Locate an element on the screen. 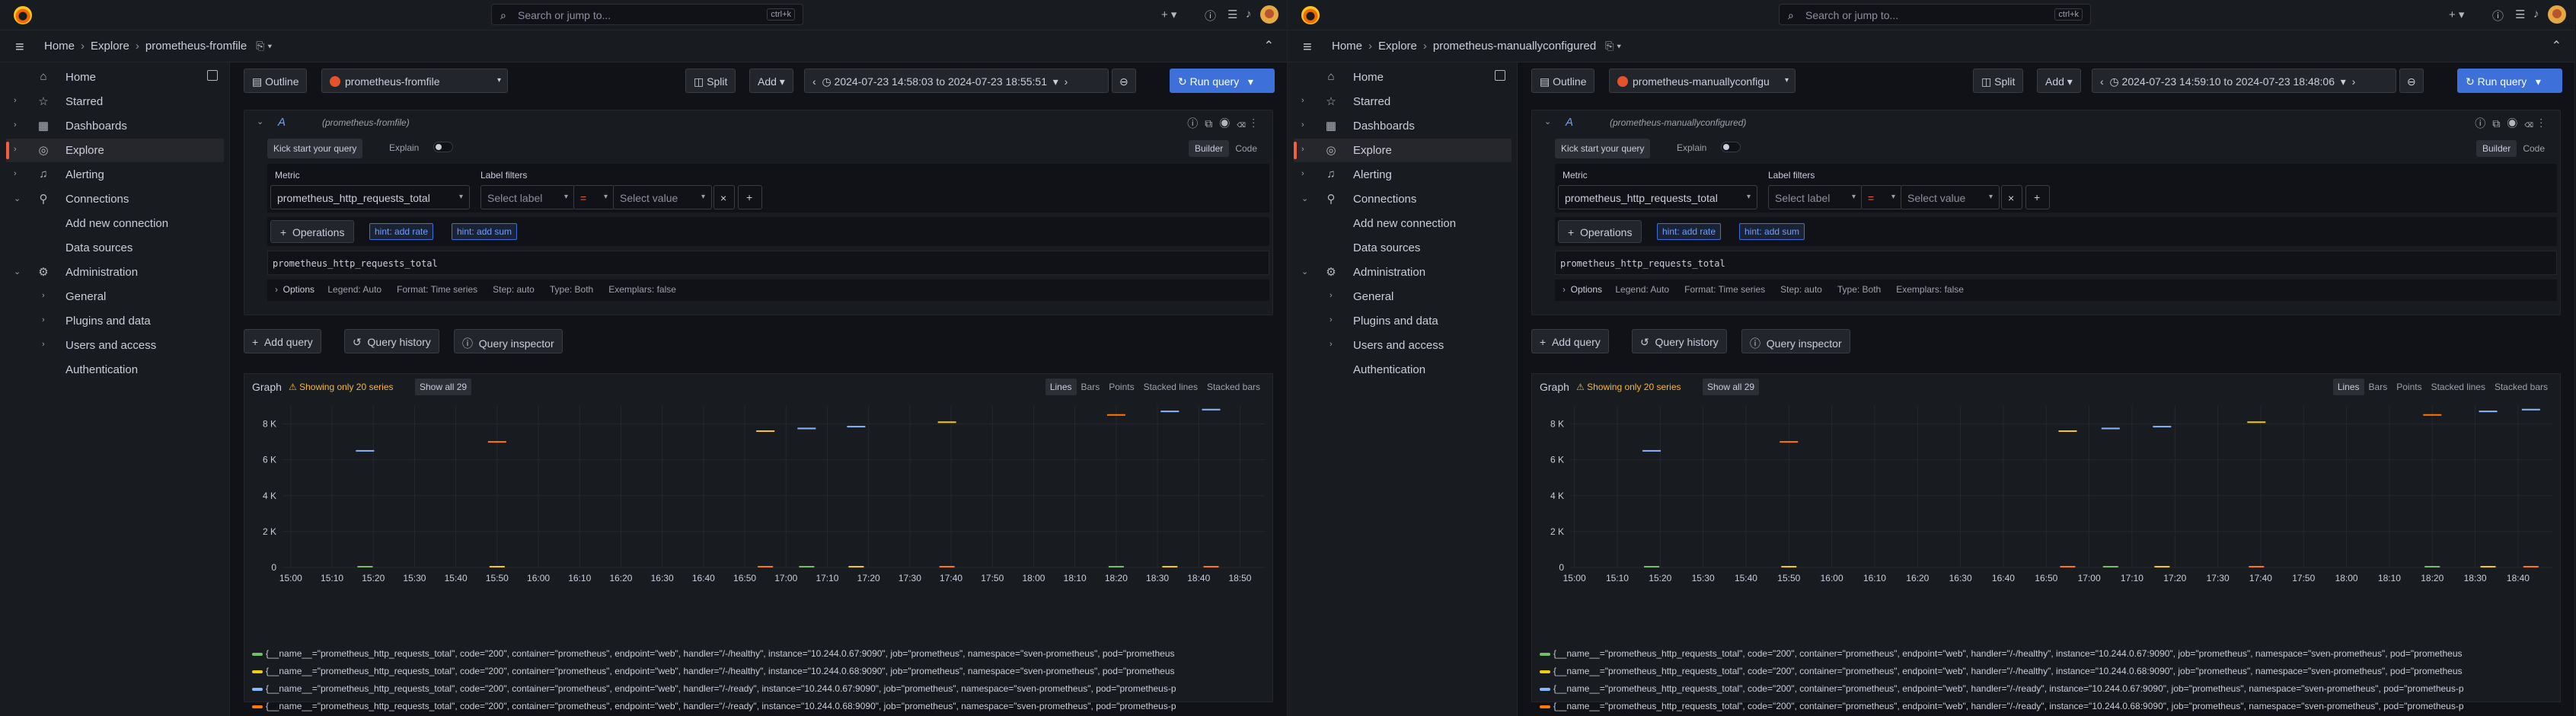 This screenshot has height=716, width=2576. explain-toggle is located at coordinates (443, 147).